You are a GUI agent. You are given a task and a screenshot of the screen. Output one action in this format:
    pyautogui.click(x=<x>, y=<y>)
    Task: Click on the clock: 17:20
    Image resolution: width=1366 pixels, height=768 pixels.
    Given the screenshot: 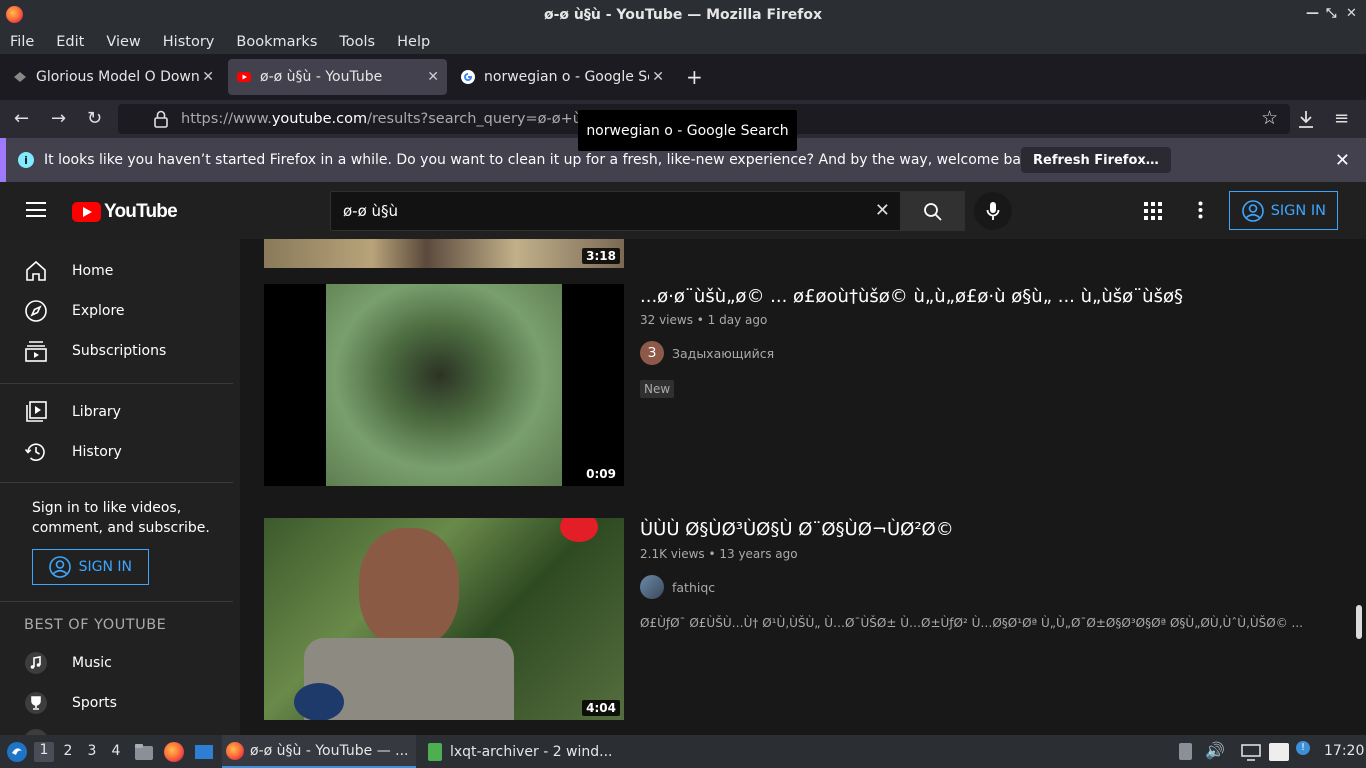 What is the action you would take?
    pyautogui.click(x=1344, y=751)
    